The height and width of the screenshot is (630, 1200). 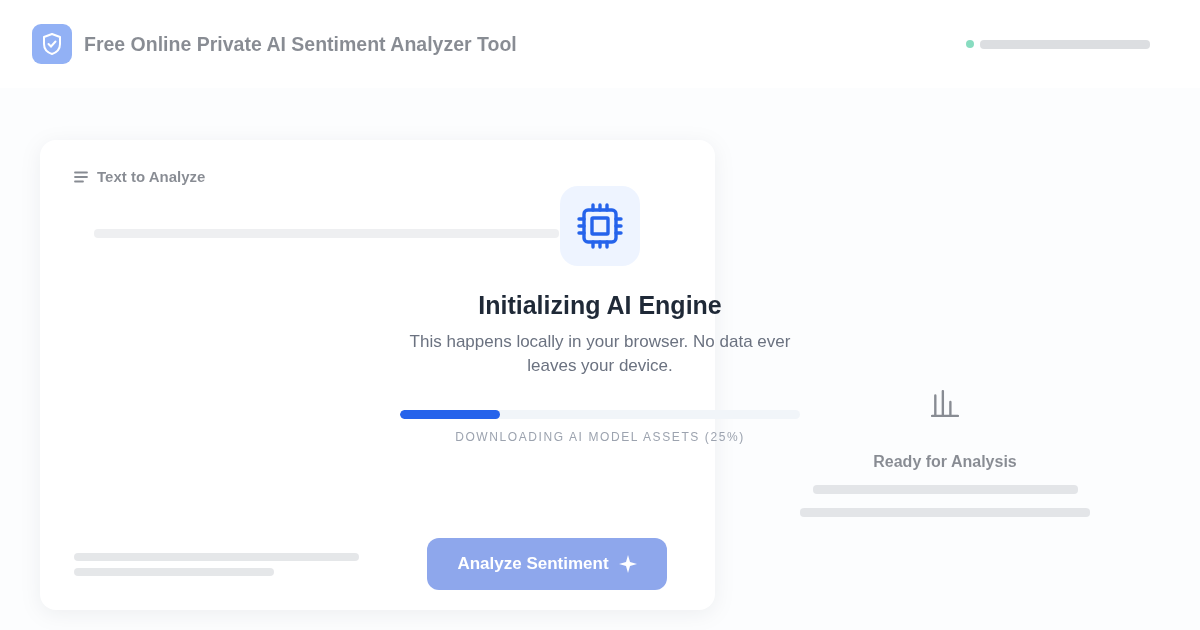 I want to click on site-title: Free Online Private AI Sentiment Analyzer Tool, so click(x=300, y=44).